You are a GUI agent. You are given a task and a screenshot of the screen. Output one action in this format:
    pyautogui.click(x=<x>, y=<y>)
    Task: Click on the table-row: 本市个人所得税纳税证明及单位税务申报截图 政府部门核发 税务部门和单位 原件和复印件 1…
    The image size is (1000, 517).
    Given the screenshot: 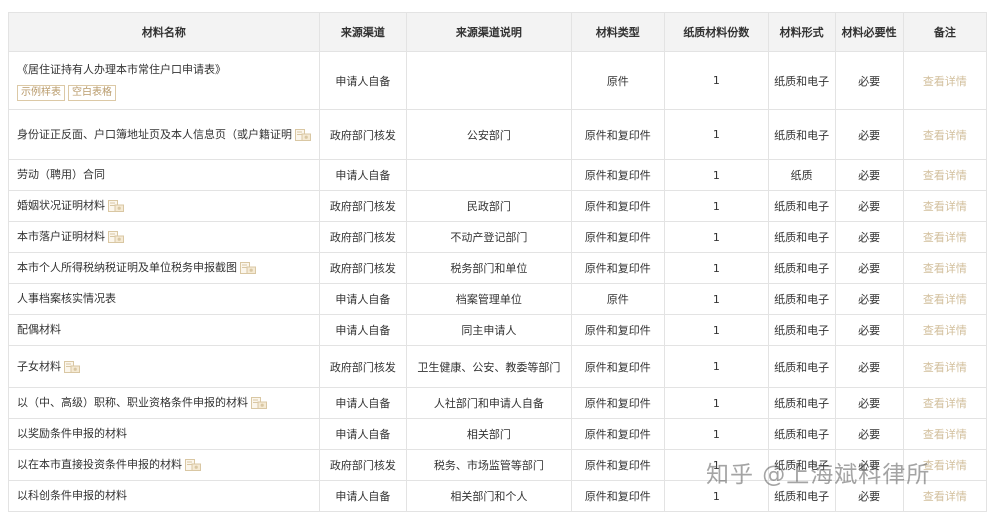 What is the action you would take?
    pyautogui.click(x=498, y=268)
    